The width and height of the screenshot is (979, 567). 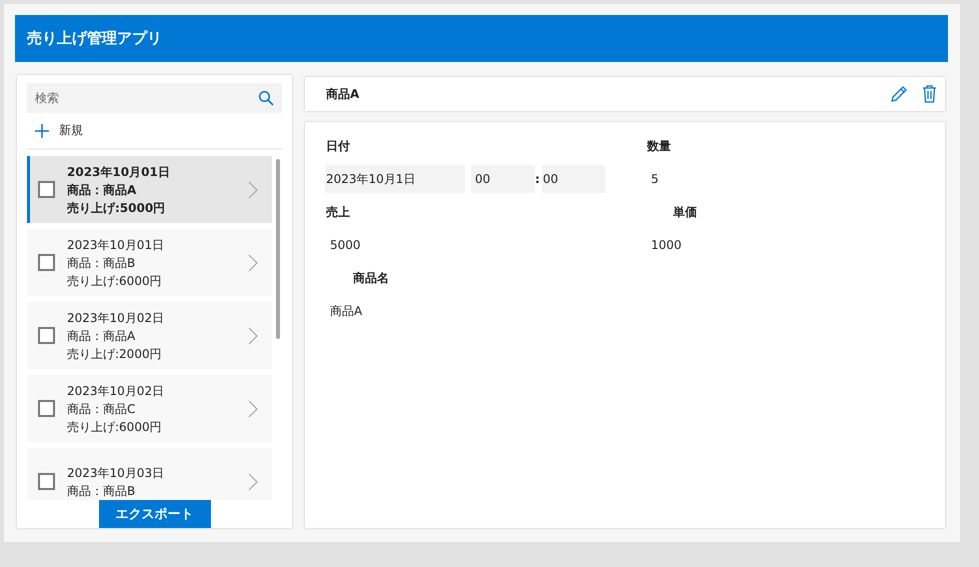 I want to click on new-button: 新規, so click(x=154, y=131).